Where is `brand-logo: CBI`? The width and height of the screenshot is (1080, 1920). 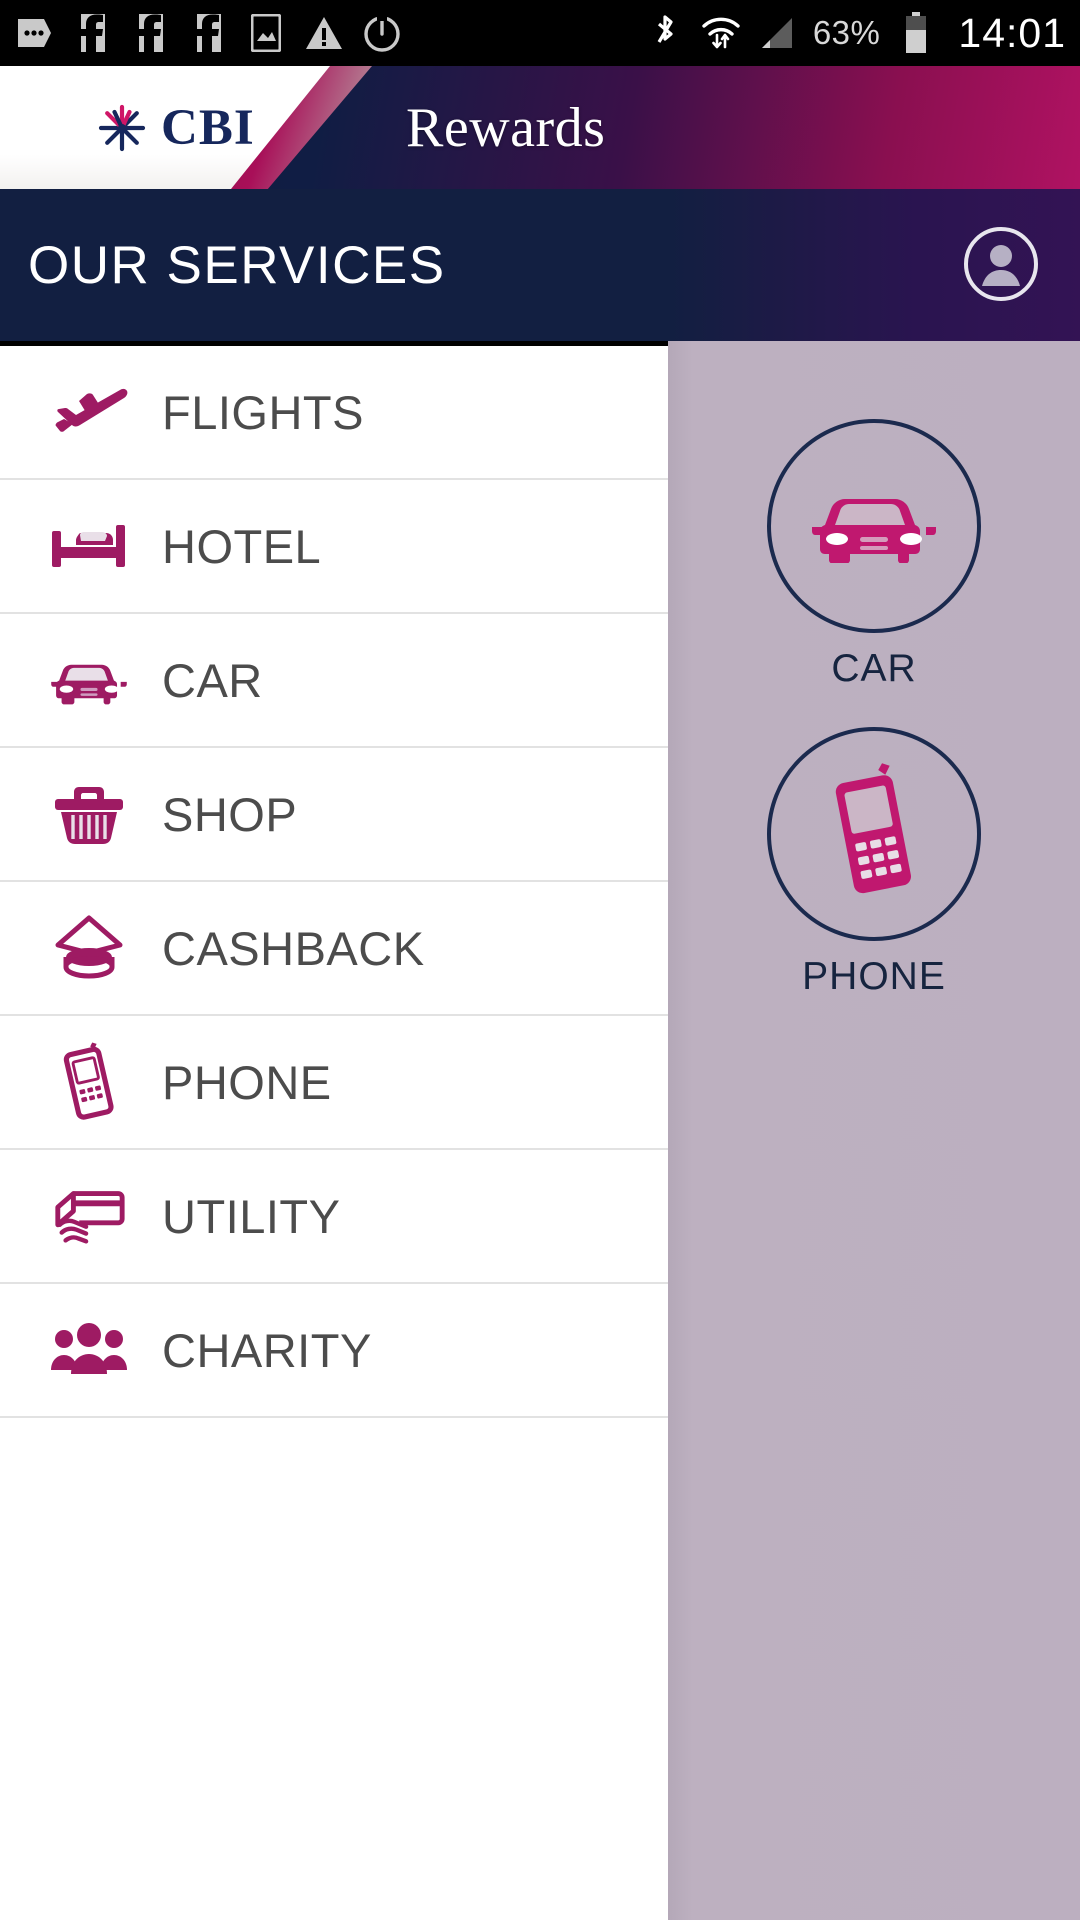
brand-logo: CBI is located at coordinates (127, 128).